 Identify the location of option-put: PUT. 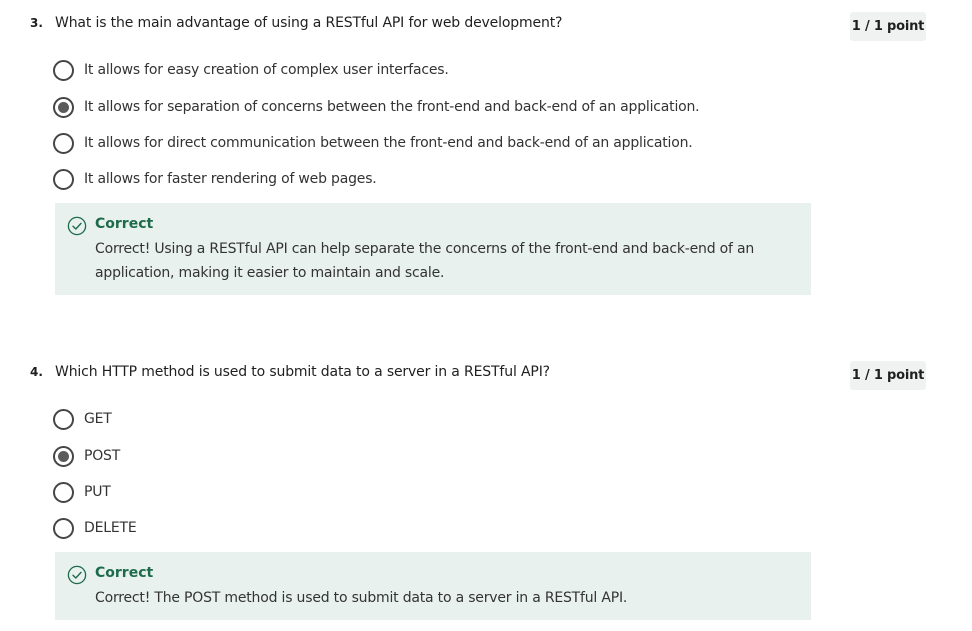
(82, 492).